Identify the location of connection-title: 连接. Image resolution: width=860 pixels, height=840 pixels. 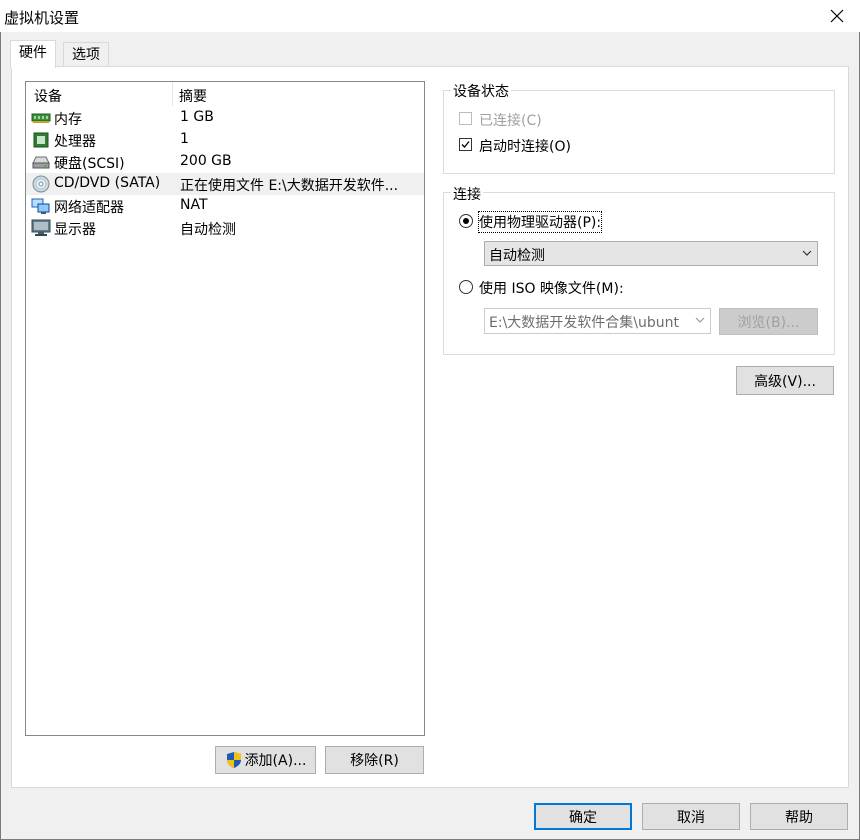
(467, 194).